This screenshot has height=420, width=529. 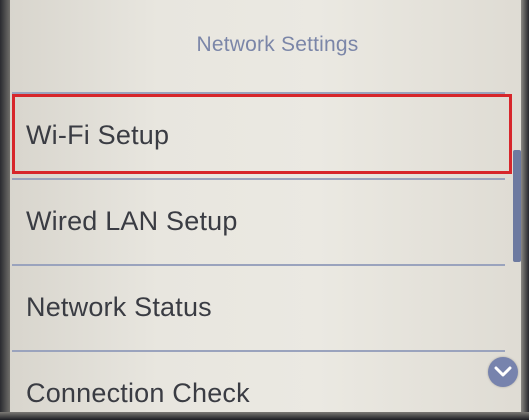 I want to click on screen-bezel-left, so click(x=5, y=210).